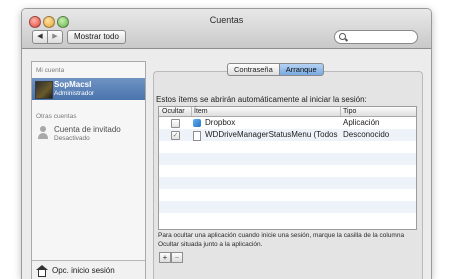 This screenshot has height=279, width=450. What do you see at coordinates (42, 271) in the screenshot?
I see `home-icon` at bounding box center [42, 271].